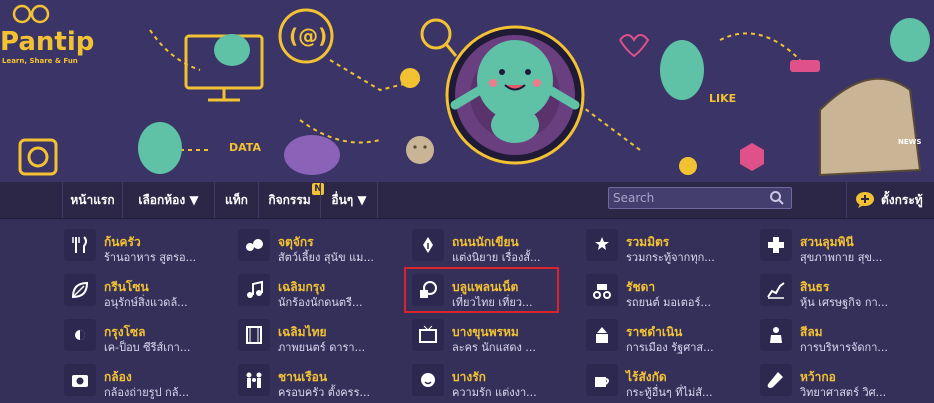 Image resolution: width=934 pixels, height=403 pixels. What do you see at coordinates (254, 290) in the screenshot?
I see `music-note-icon` at bounding box center [254, 290].